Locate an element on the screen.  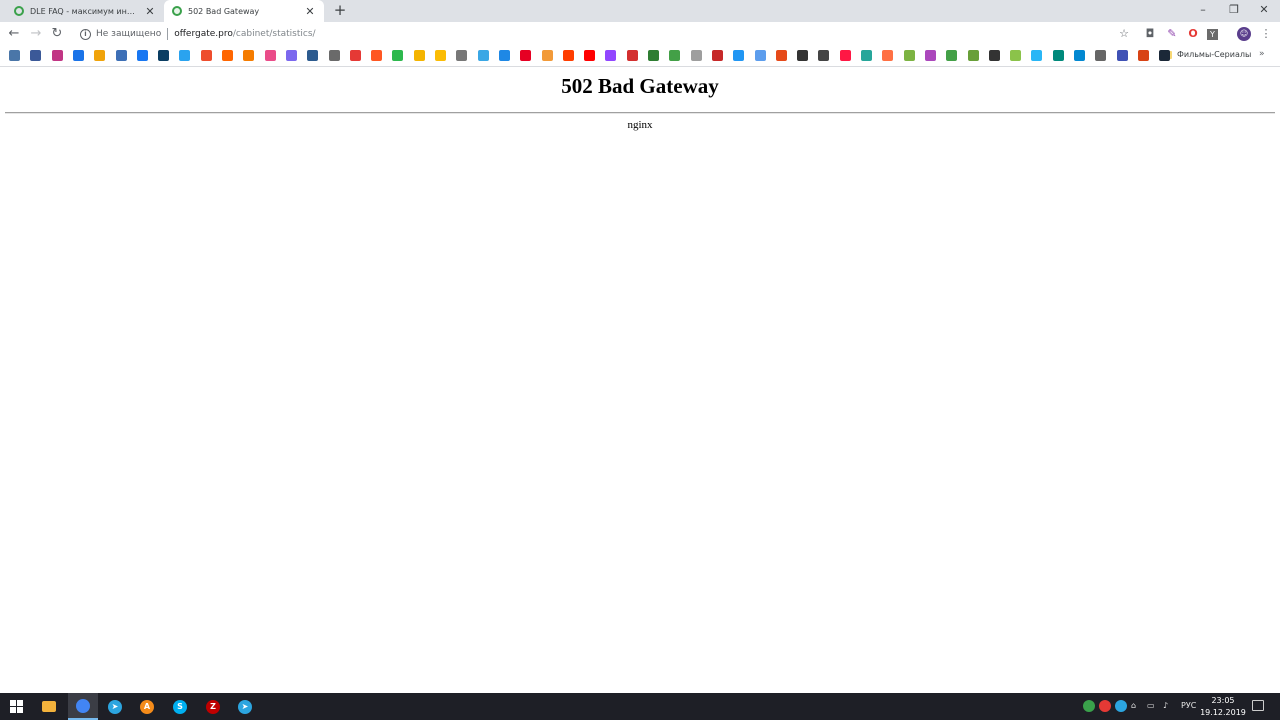
bookmark-folder-films: Фильмы-Сериалы is located at coordinates (1206, 54).